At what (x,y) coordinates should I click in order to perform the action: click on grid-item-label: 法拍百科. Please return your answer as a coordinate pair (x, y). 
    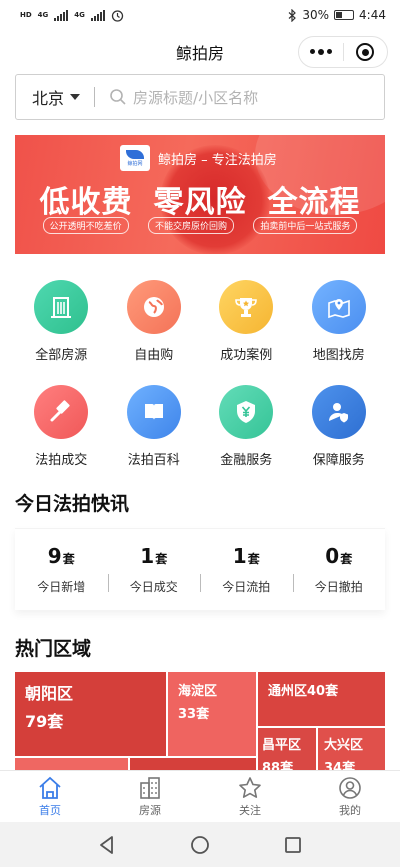
    Looking at the image, I should click on (153, 460).